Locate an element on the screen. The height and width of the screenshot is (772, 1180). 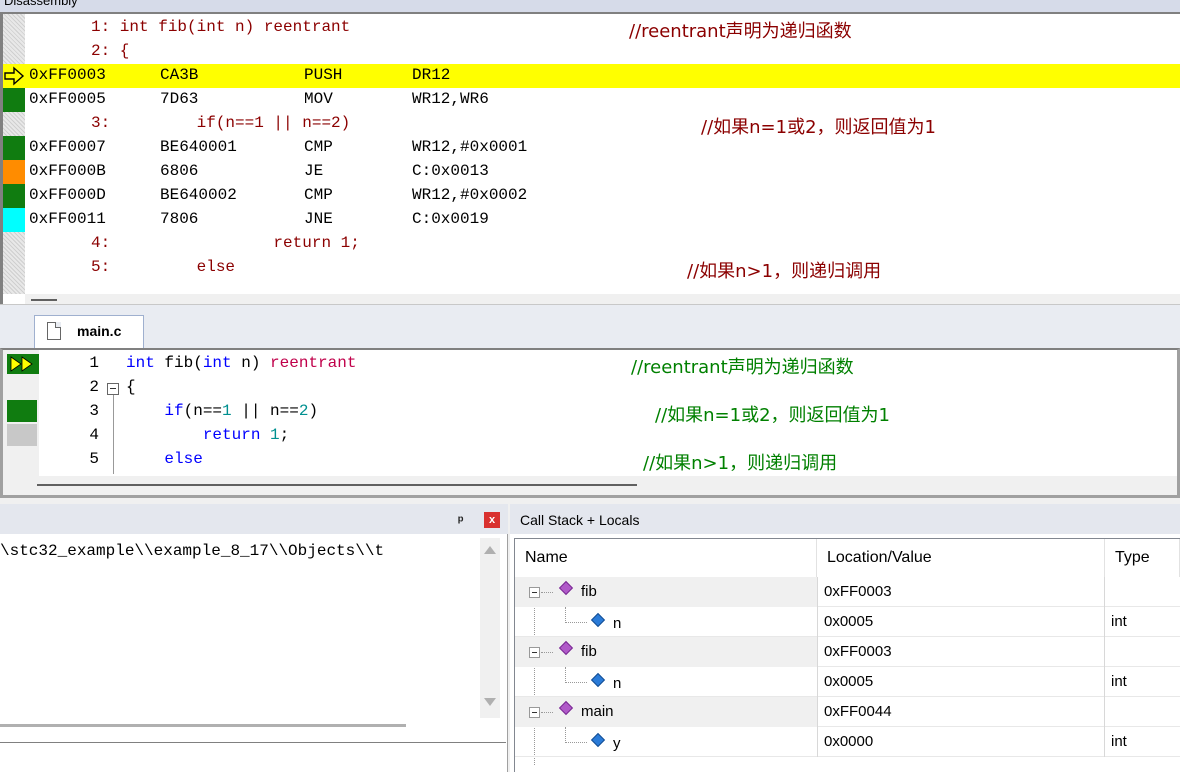
asm-address: 0xFF000B is located at coordinates (67, 171).